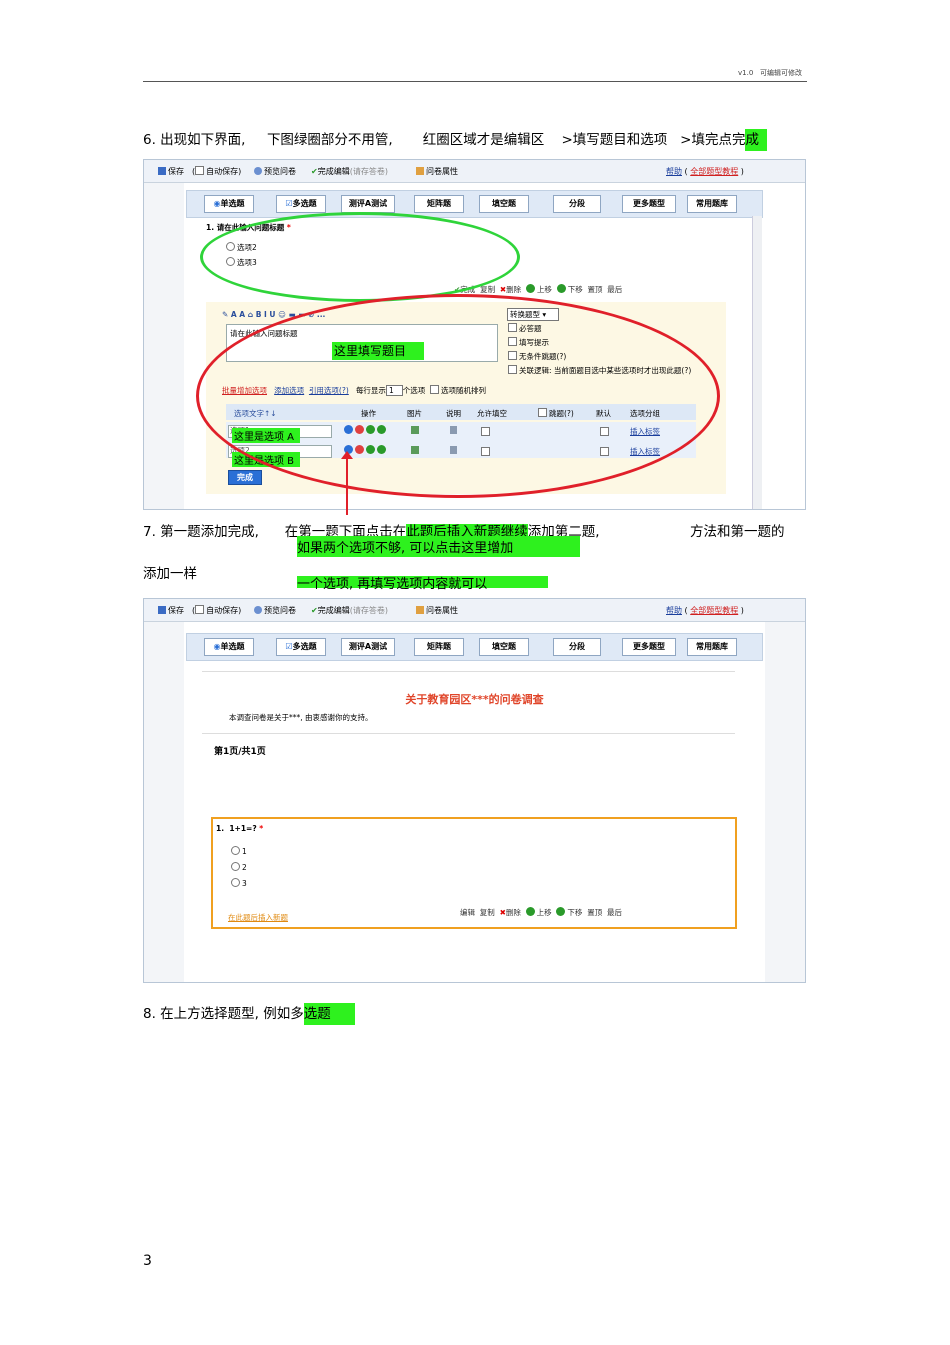  Describe the element at coordinates (474, 699) in the screenshot. I see `survey-title: 关于教育园区***的问卷调查` at that location.